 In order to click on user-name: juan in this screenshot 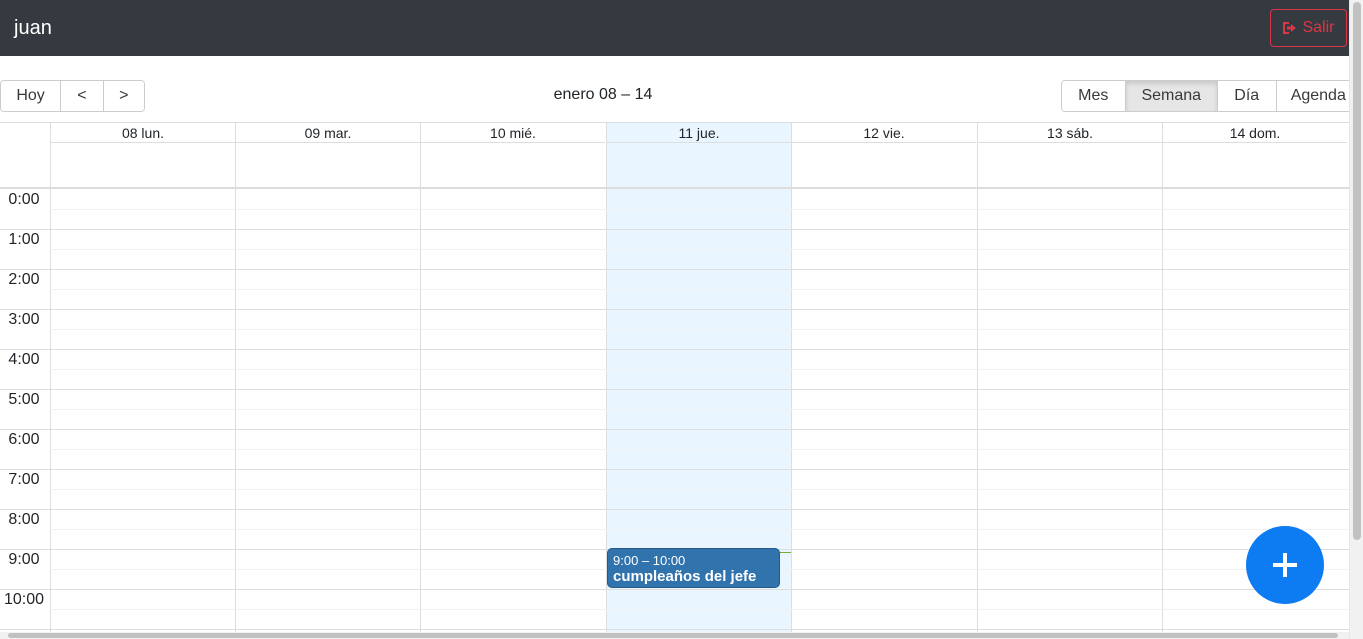, I will do `click(33, 28)`.